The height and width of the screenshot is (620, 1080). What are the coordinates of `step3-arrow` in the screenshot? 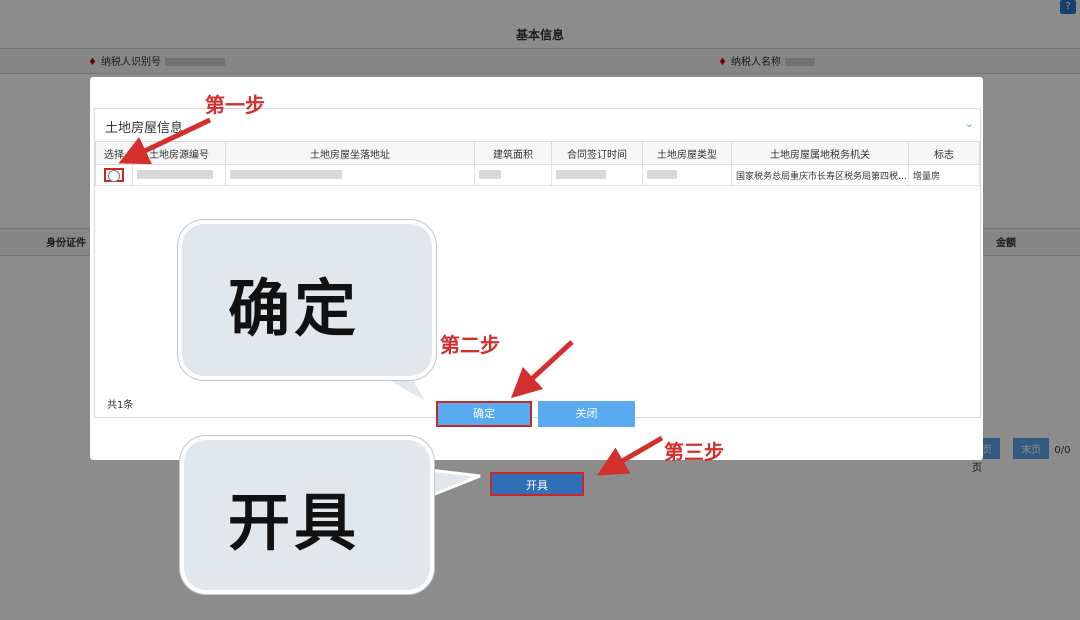 It's located at (630, 455).